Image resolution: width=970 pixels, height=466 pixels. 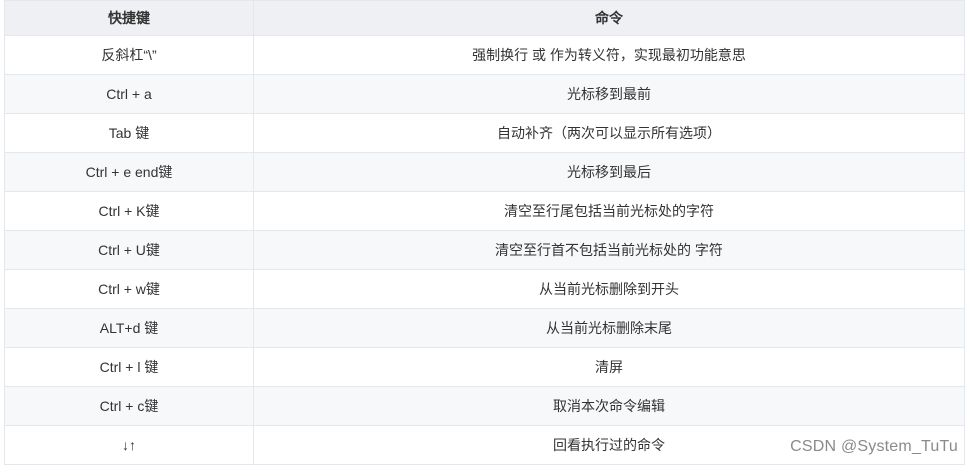 What do you see at coordinates (609, 328) in the screenshot?
I see `command-cell: 从当前光标删除末尾` at bounding box center [609, 328].